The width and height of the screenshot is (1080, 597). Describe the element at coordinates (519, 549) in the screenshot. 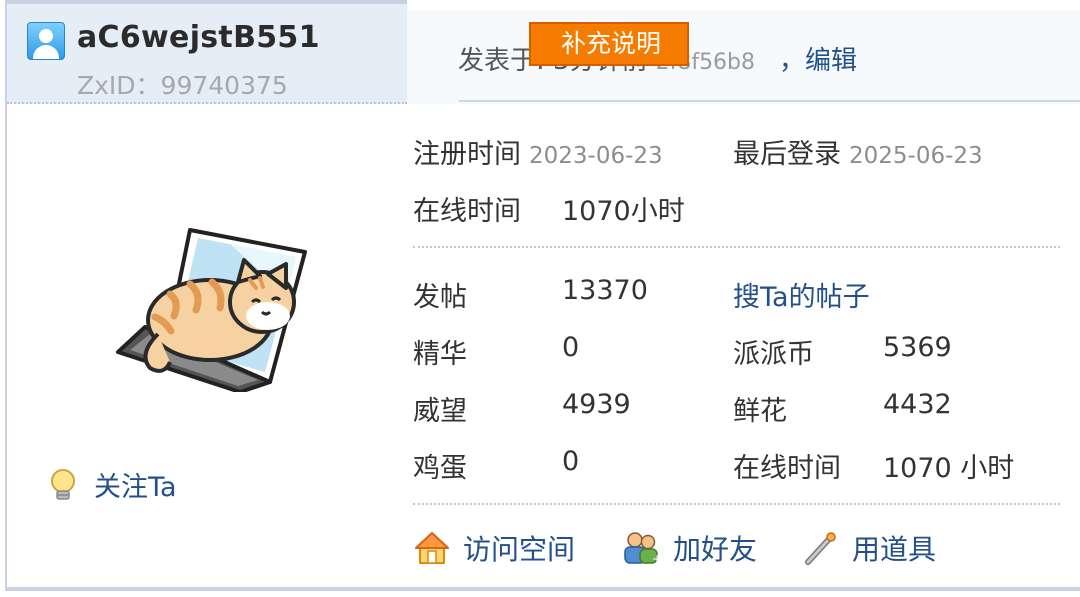

I see `visit-space-label: 访问空间` at that location.